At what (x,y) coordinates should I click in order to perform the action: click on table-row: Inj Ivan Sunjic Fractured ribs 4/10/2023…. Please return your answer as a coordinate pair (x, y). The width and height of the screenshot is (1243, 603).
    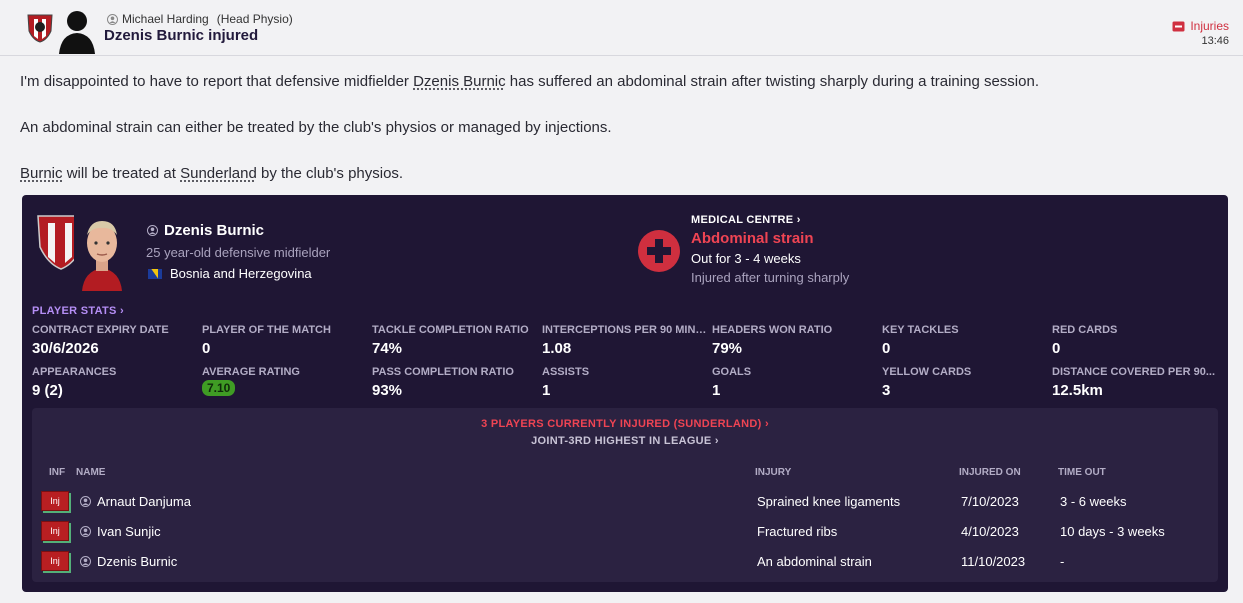
    Looking at the image, I should click on (625, 533).